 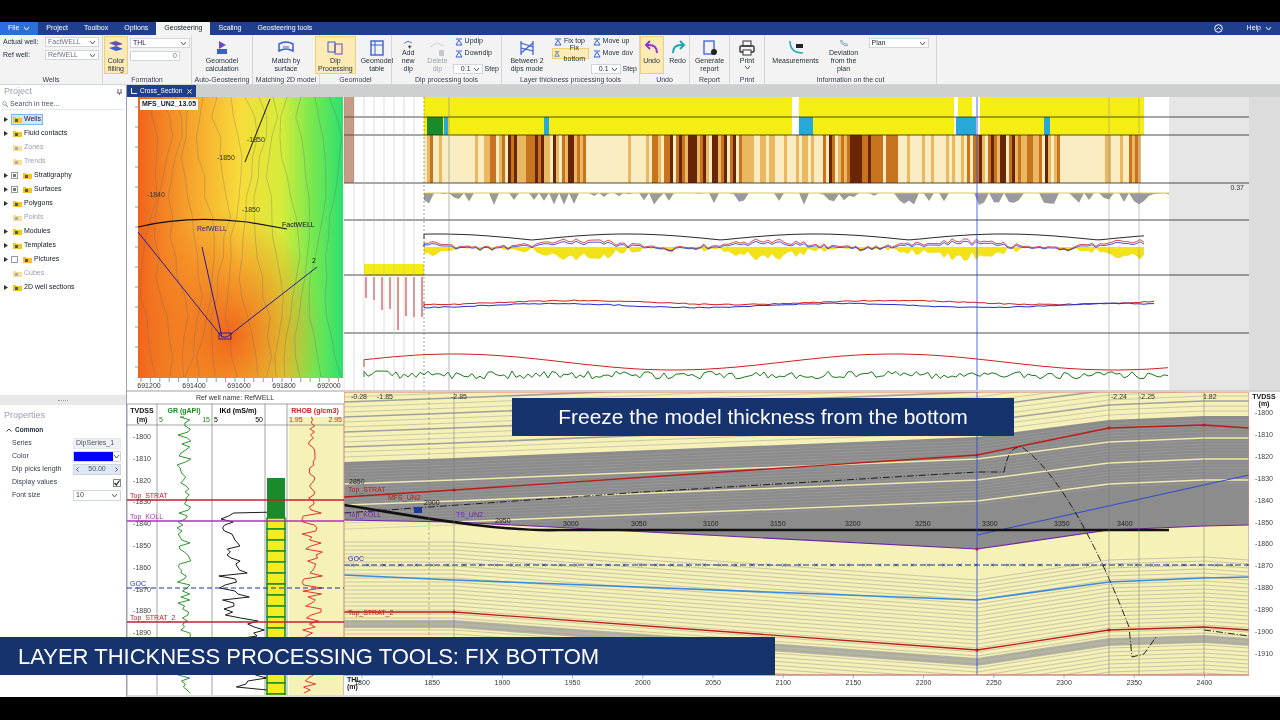 I want to click on collapse-ribbon-icon, so click(x=1218, y=28).